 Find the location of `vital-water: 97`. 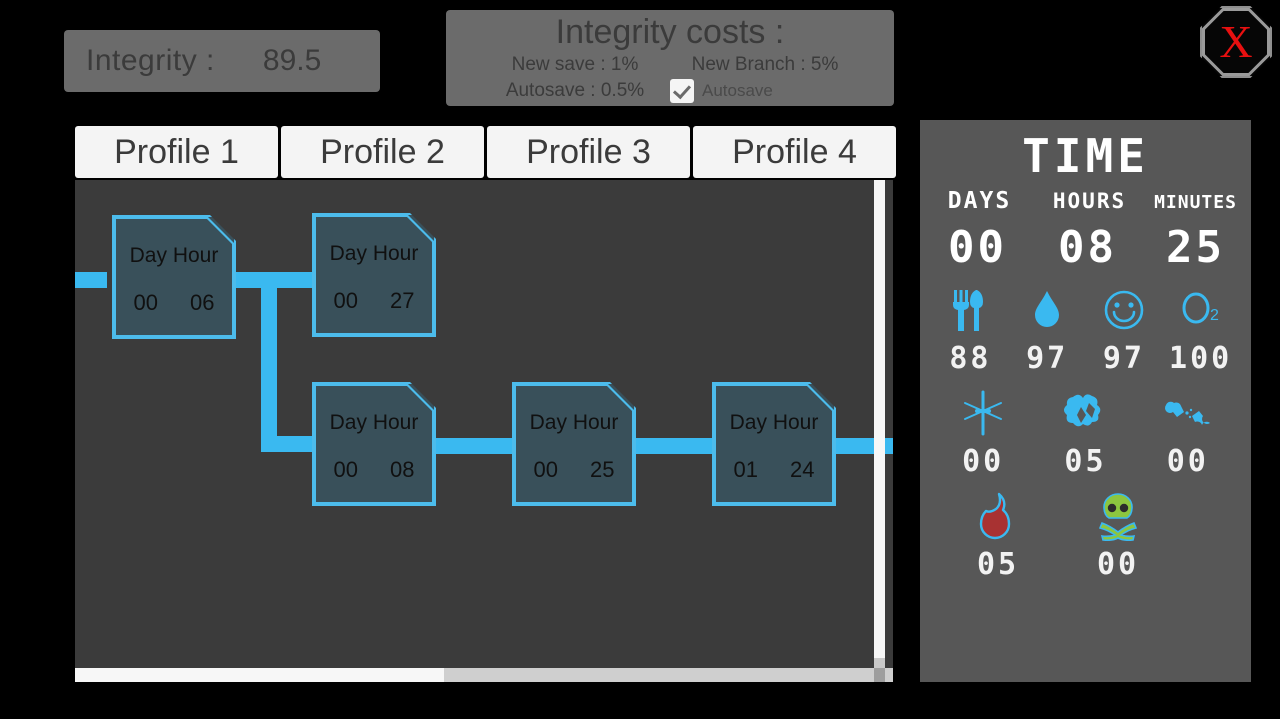

vital-water: 97 is located at coordinates (1047, 331).